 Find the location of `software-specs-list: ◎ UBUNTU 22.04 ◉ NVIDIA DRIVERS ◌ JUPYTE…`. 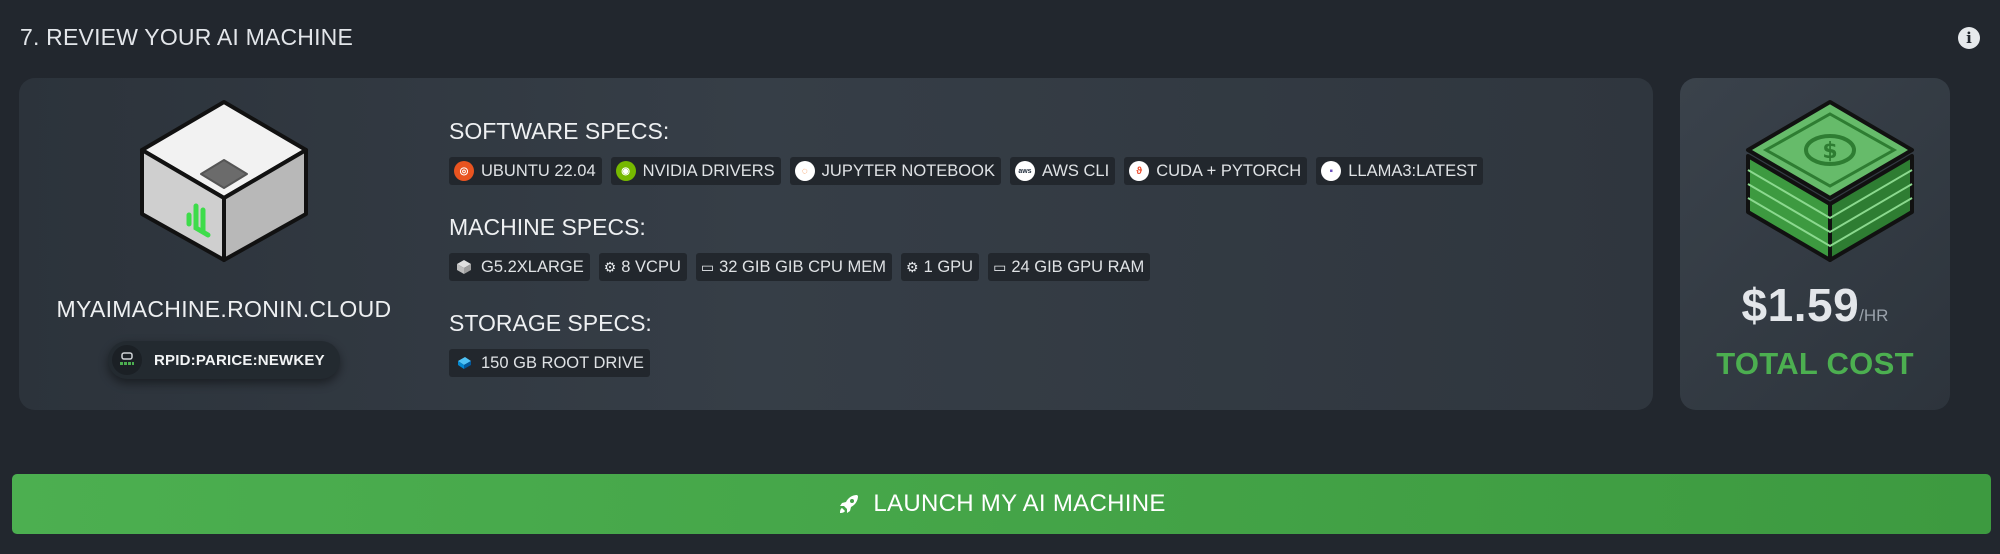

software-specs-list: ◎ UBUNTU 22.04 ◉ NVIDIA DRIVERS ◌ JUPYTE… is located at coordinates (966, 171).